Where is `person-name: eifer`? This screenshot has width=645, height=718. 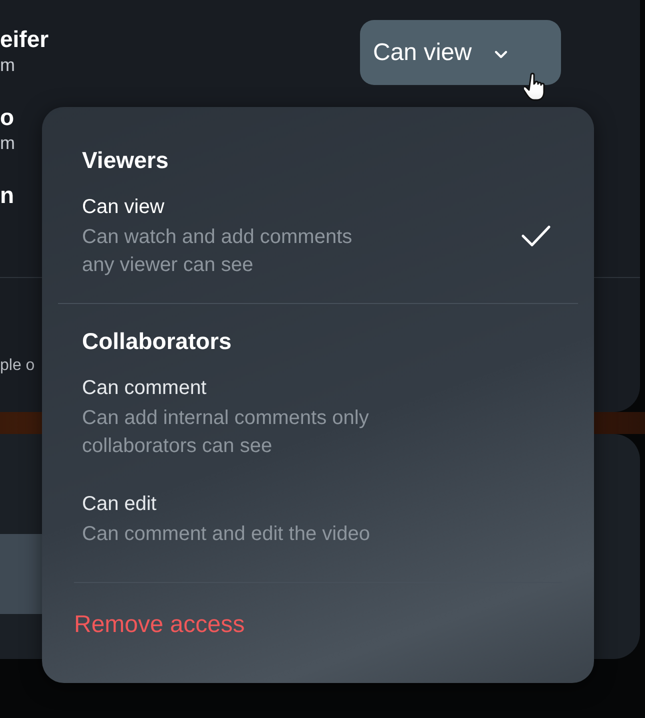
person-name: eifer is located at coordinates (24, 39).